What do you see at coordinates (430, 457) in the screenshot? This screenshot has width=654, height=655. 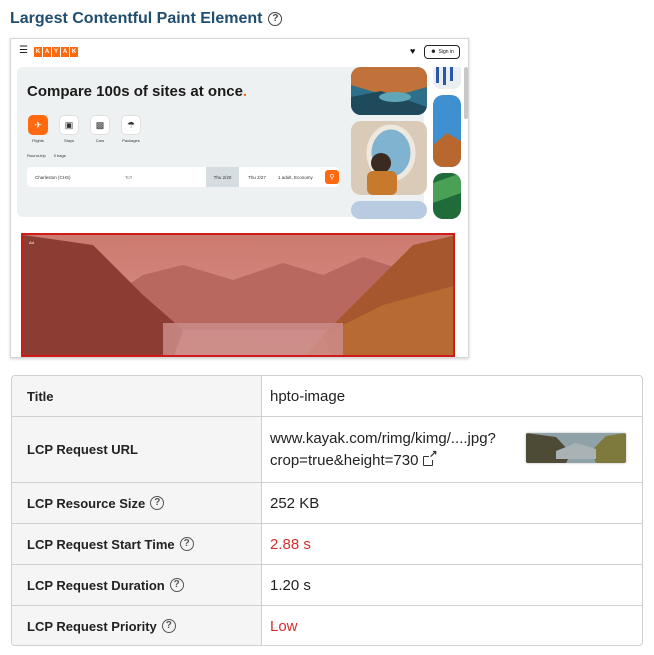 I see `external-link-icon` at bounding box center [430, 457].